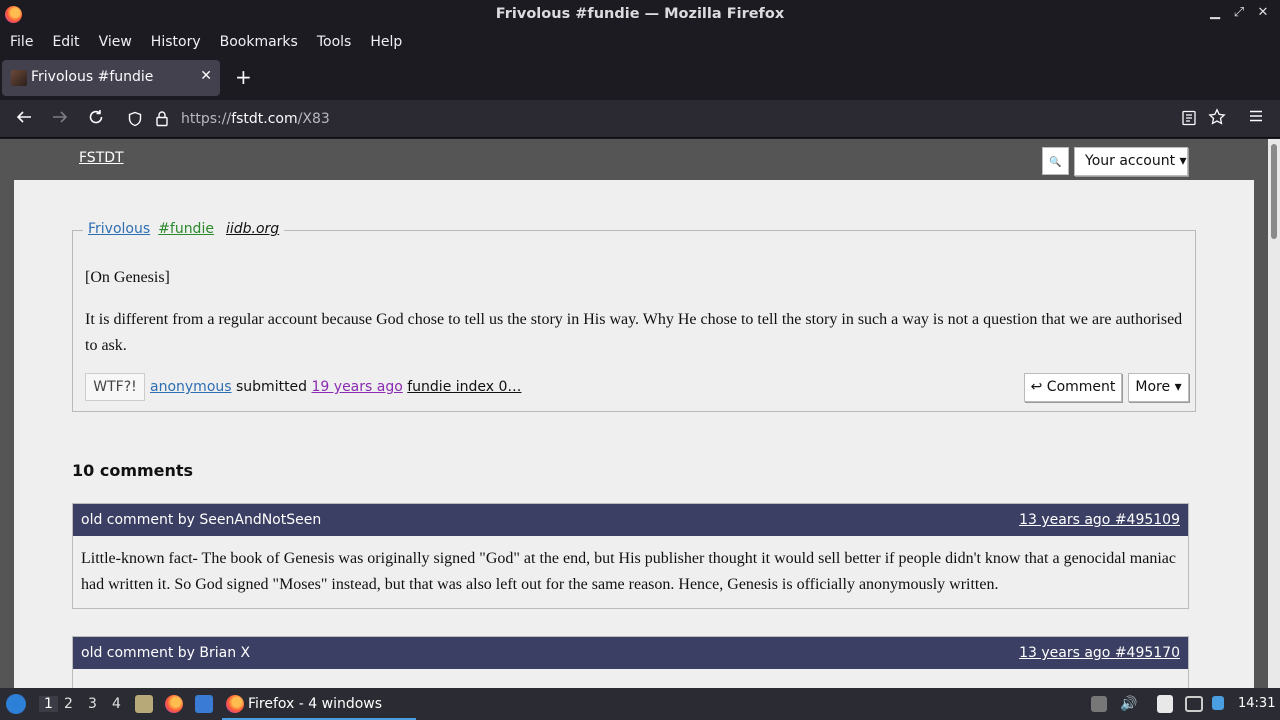 The height and width of the screenshot is (720, 1280). What do you see at coordinates (243, 77) in the screenshot?
I see `new-tab-button: +` at bounding box center [243, 77].